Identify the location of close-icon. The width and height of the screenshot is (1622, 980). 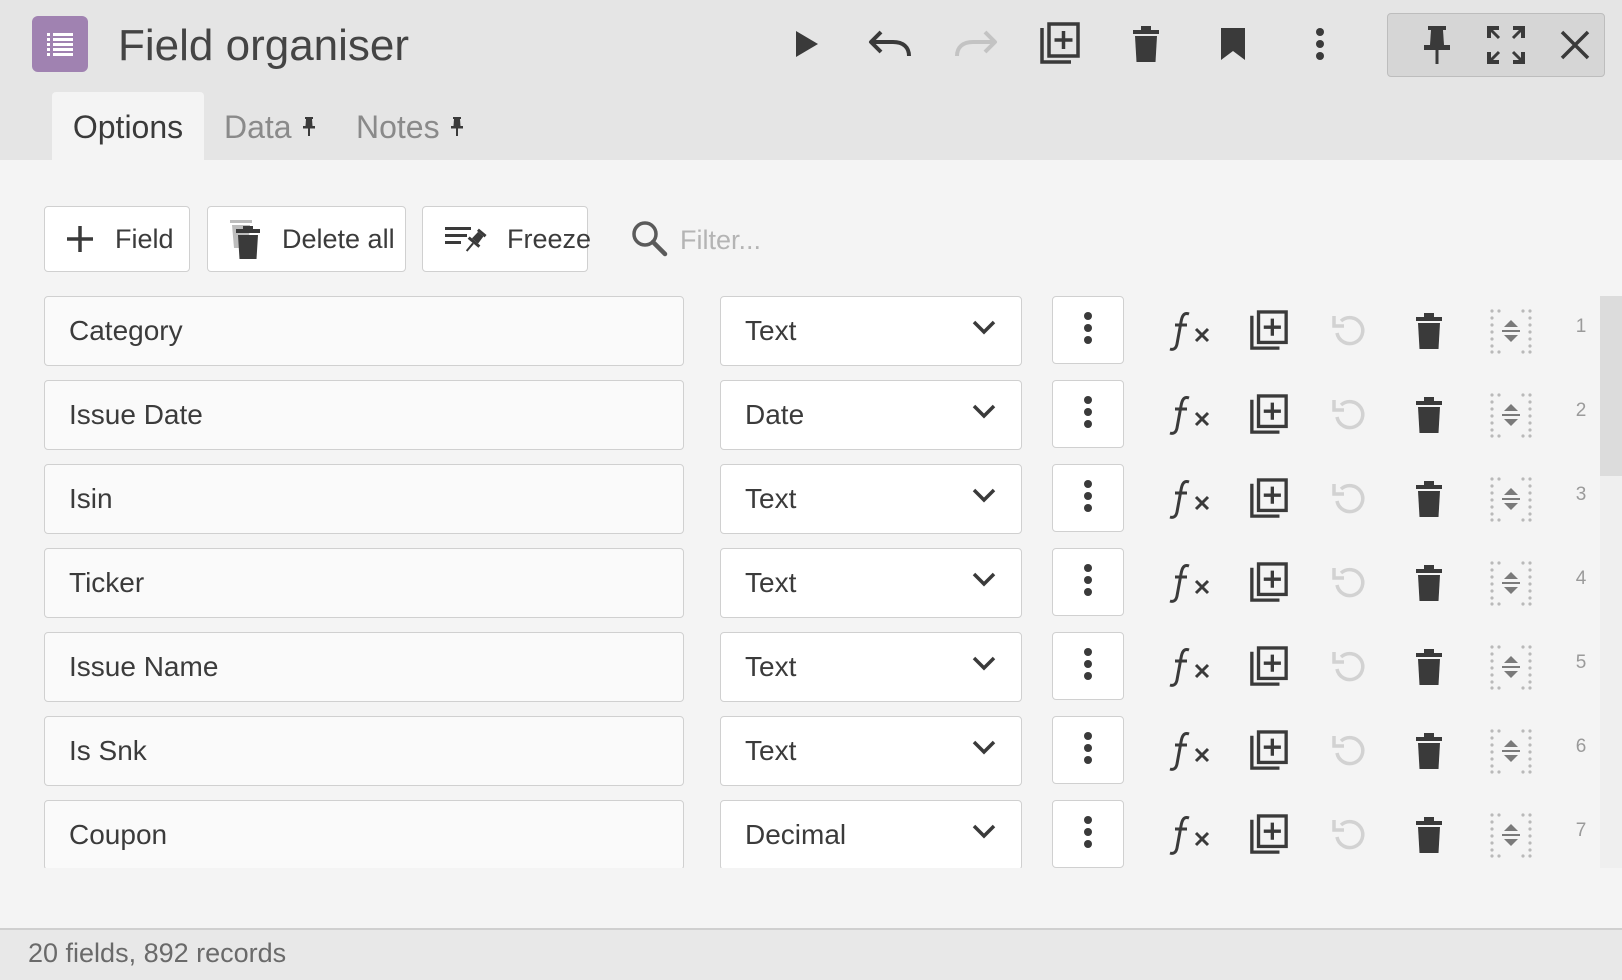
(1575, 45).